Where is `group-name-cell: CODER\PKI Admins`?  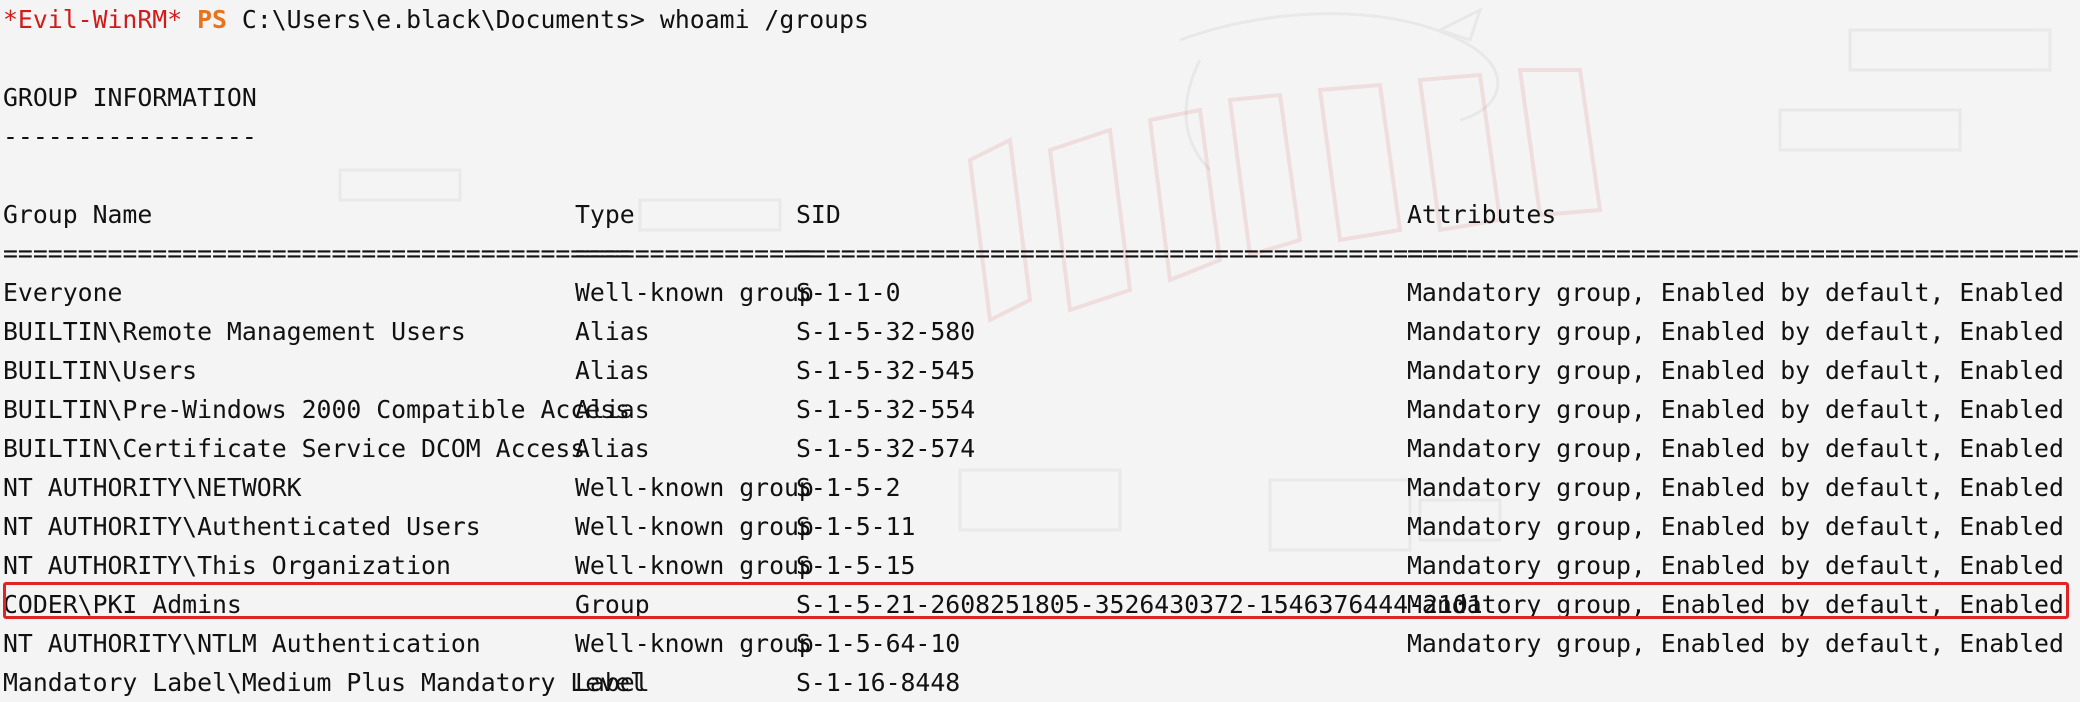
group-name-cell: CODER\PKI Admins is located at coordinates (122, 604).